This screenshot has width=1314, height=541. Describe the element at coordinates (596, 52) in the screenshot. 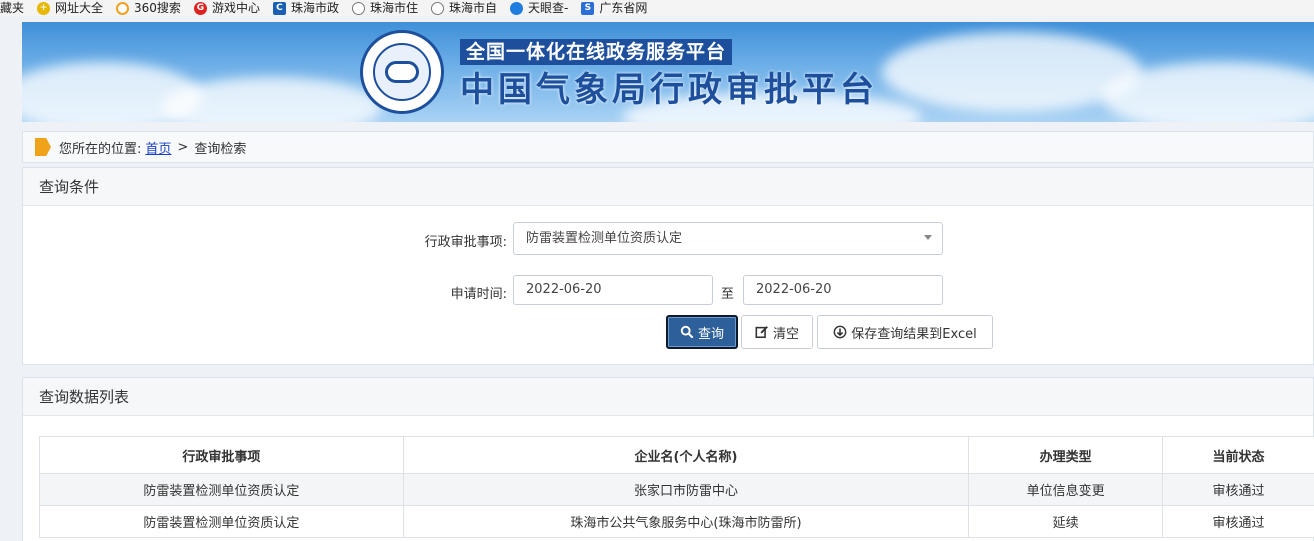

I see `banner-subtitle: 全国一体化在线政务服务平台` at that location.